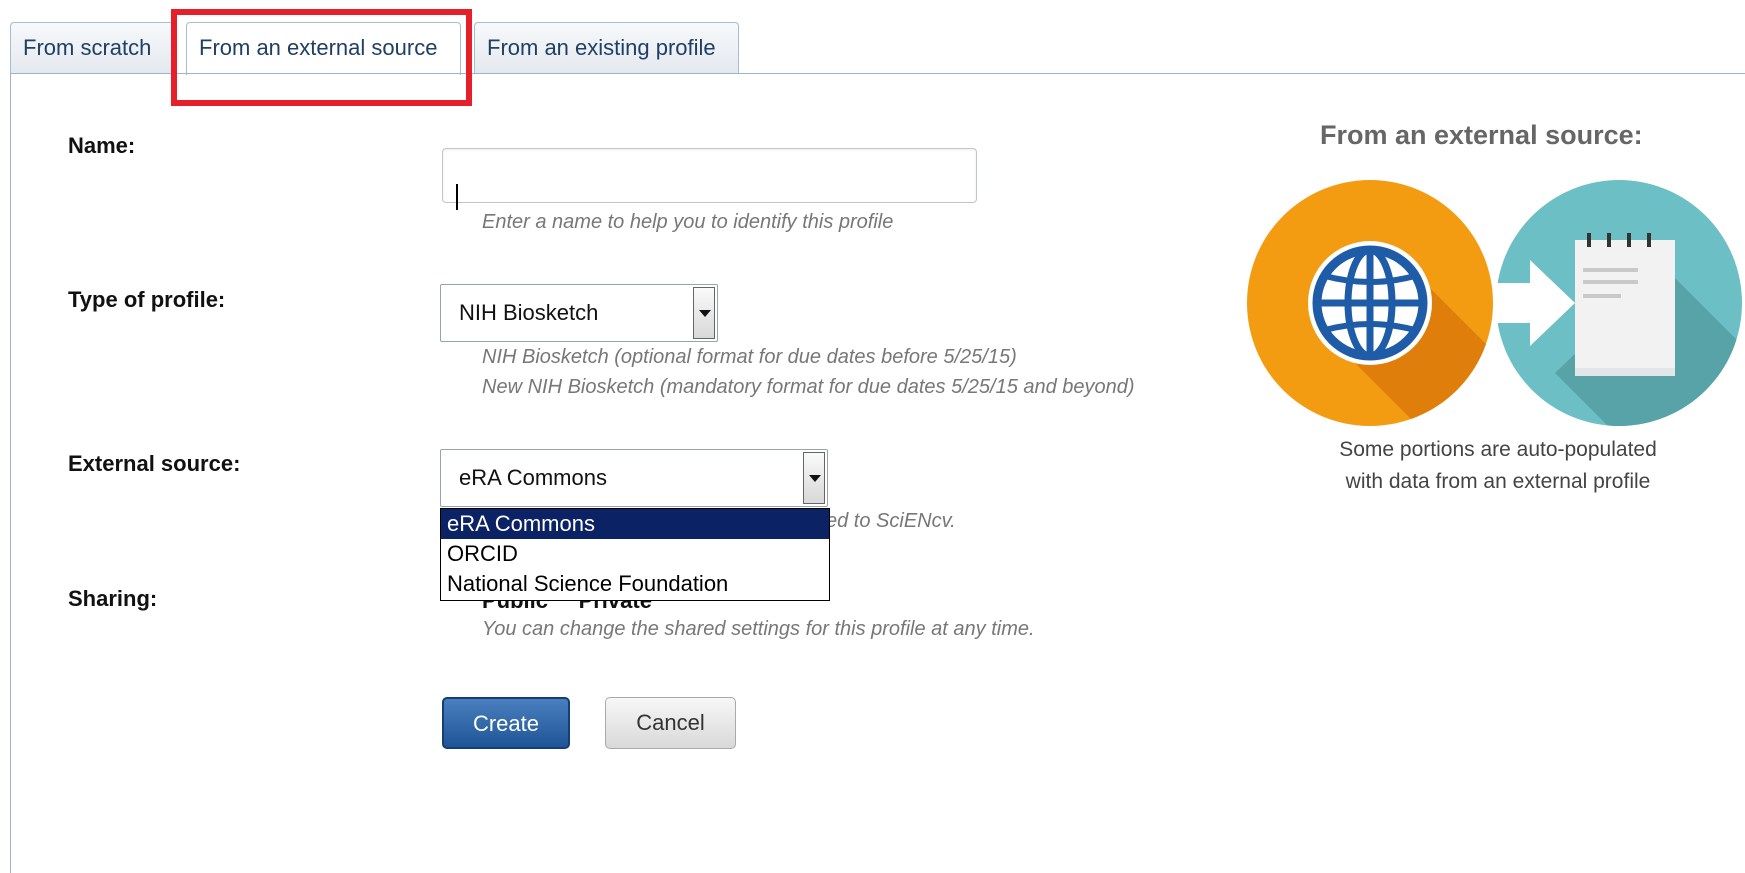  Describe the element at coordinates (606, 47) in the screenshot. I see `tab-from-existing-profile: From an existing profile` at that location.